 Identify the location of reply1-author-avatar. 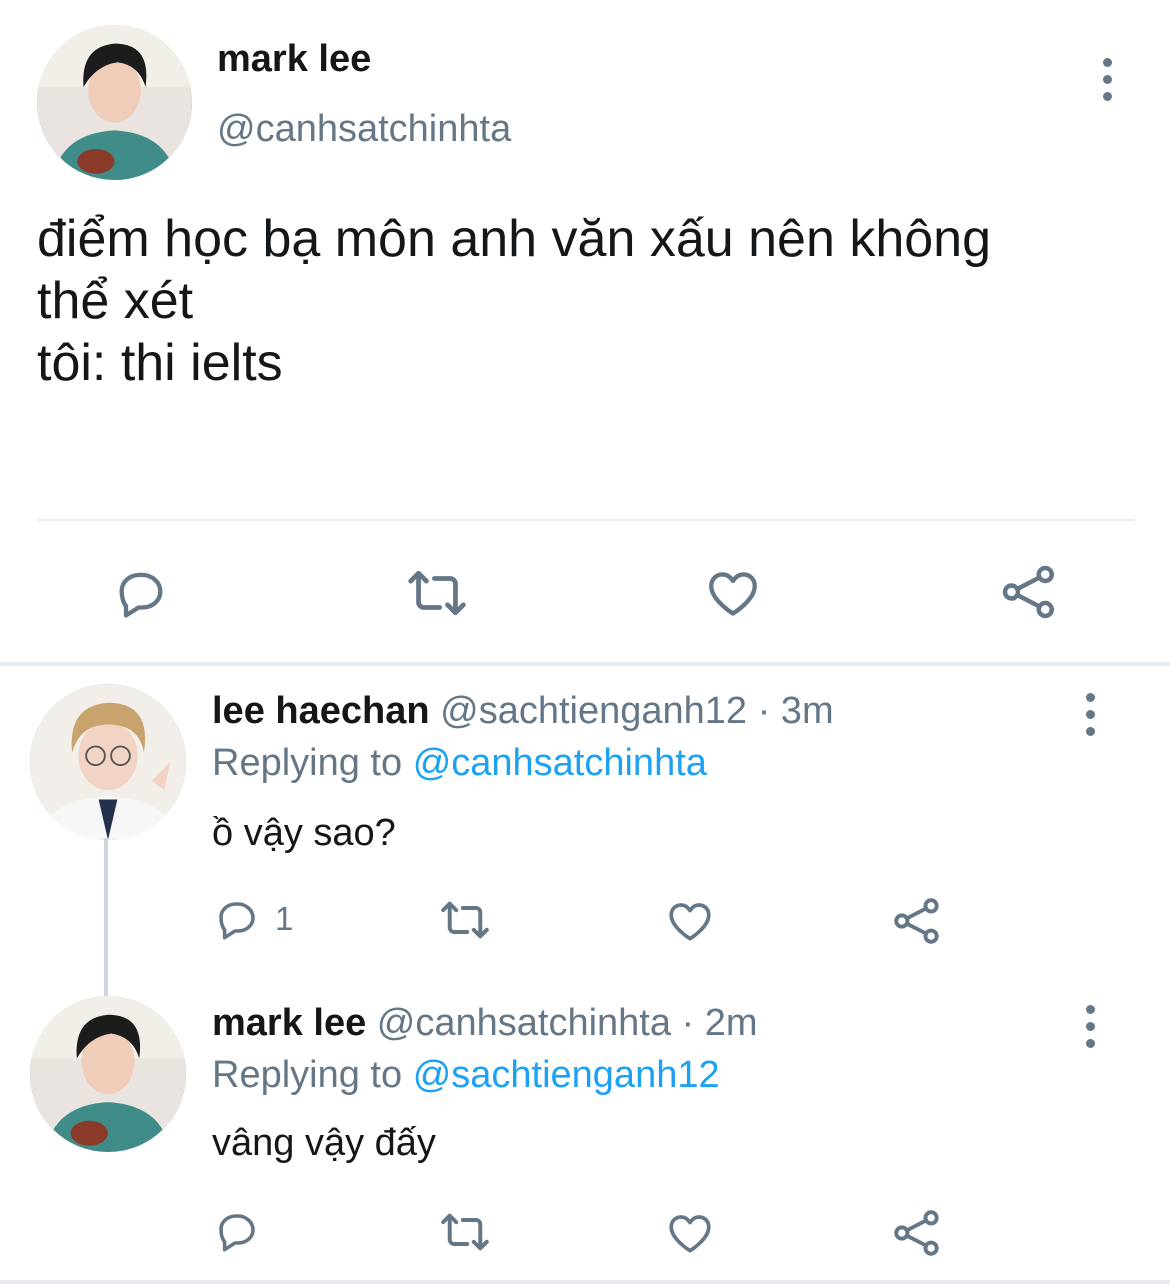
(108, 762).